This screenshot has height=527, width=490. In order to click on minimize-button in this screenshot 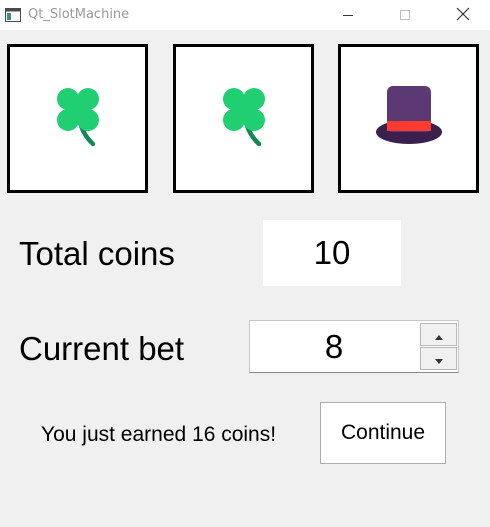, I will do `click(348, 15)`.